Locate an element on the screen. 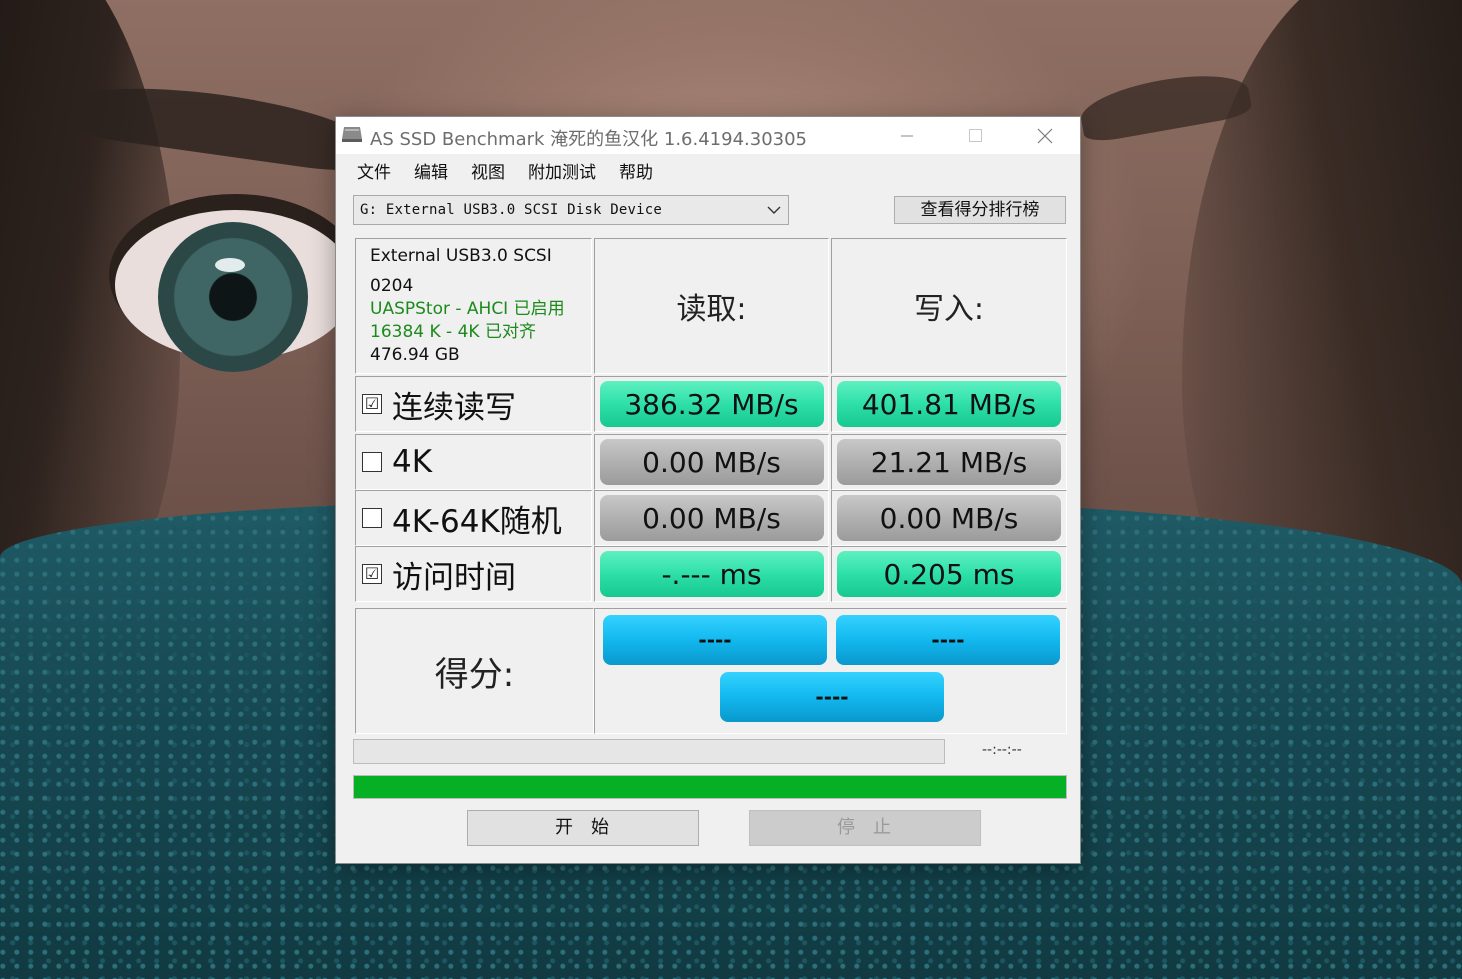 This screenshot has height=979, width=1462. overall-progress-bar is located at coordinates (710, 787).